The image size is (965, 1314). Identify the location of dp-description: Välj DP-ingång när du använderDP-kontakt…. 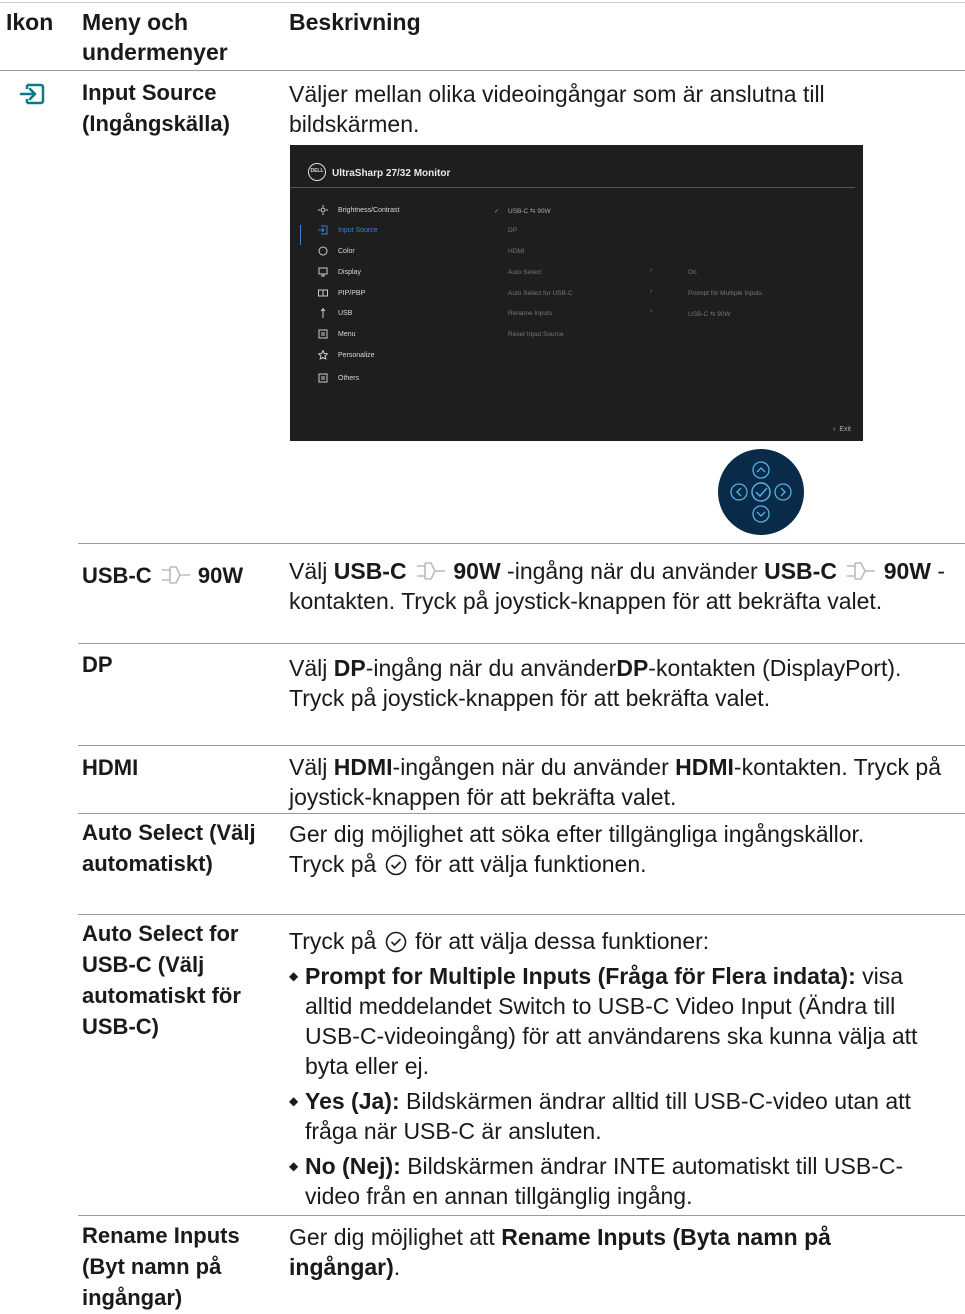
(595, 683).